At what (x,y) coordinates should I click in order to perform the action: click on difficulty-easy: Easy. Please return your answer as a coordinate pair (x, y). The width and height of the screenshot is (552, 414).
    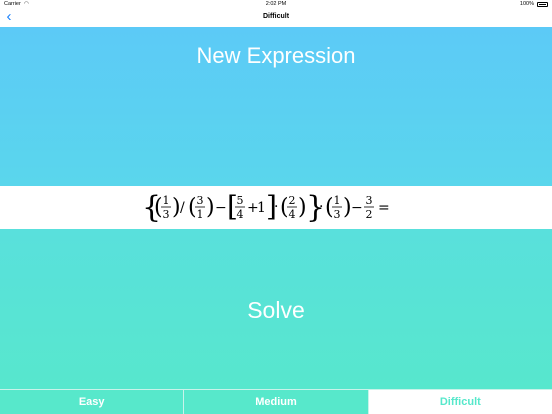
    Looking at the image, I should click on (92, 402).